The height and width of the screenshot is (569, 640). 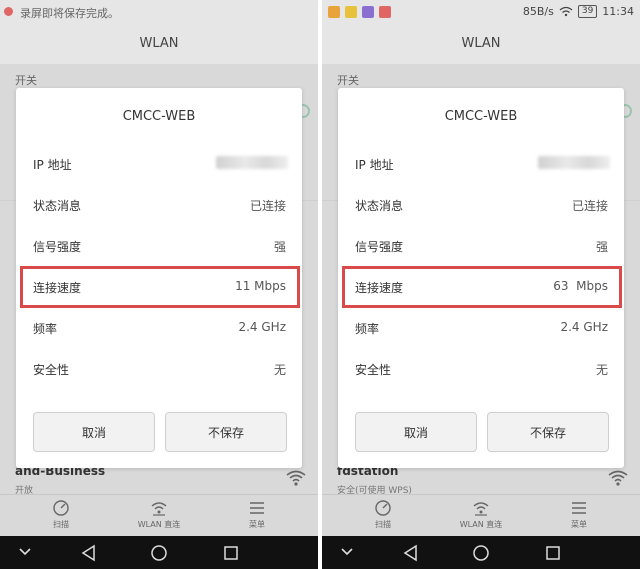 I want to click on clock: 11:34, so click(x=618, y=11).